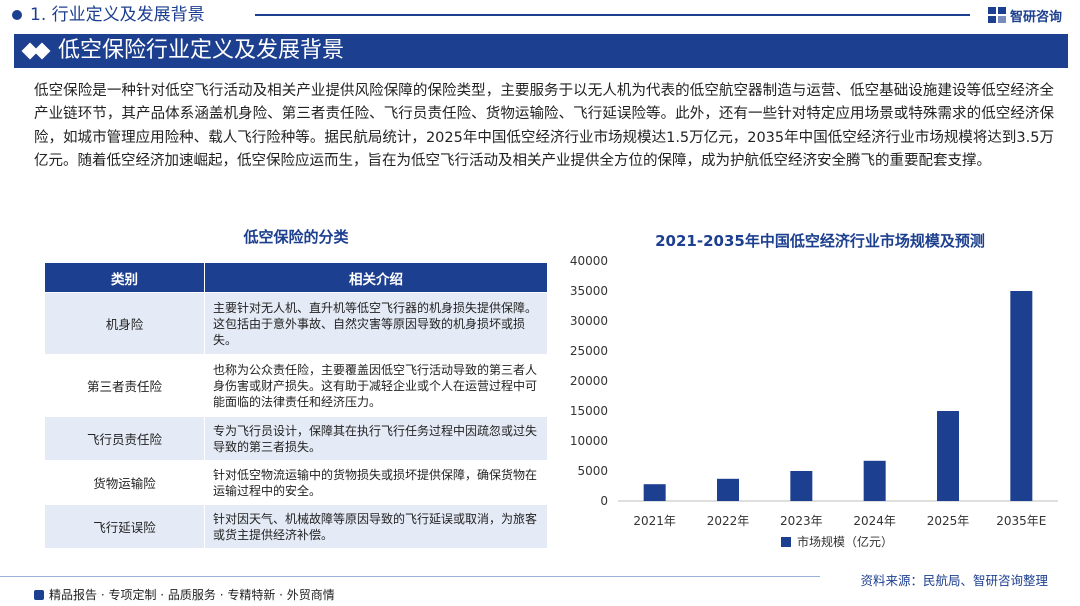 This screenshot has height=606, width=1080. What do you see at coordinates (541, 51) in the screenshot?
I see `page-banner: 低空保险行业定义及发展背景` at bounding box center [541, 51].